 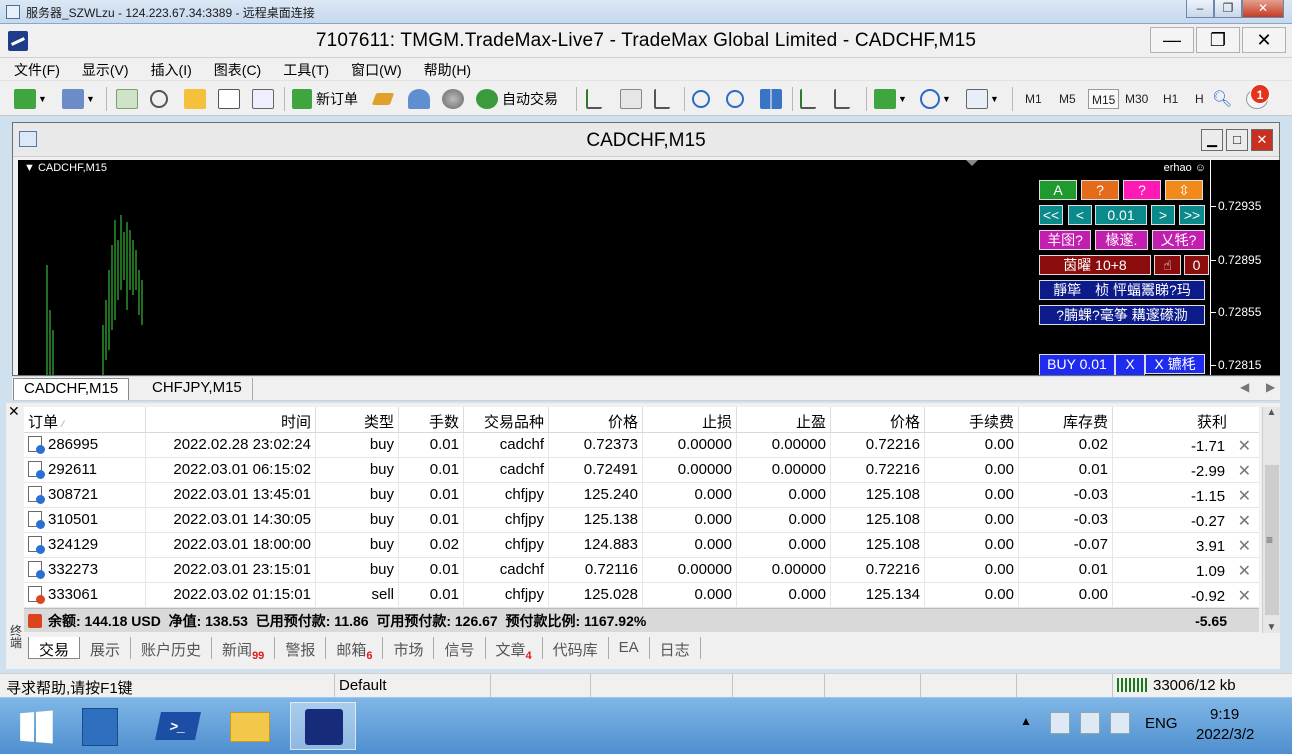 I want to click on panel-option-2-button: 椽邃., so click(x=1121, y=240).